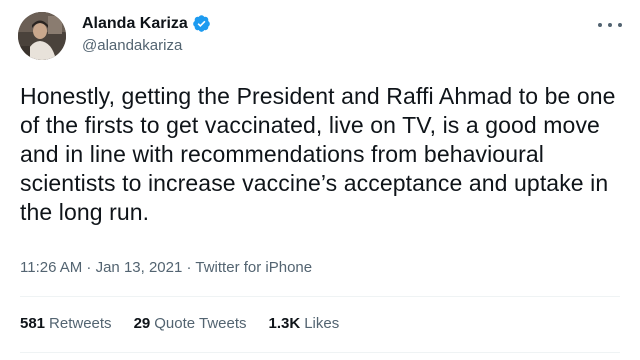  I want to click on more-options-icon, so click(610, 25).